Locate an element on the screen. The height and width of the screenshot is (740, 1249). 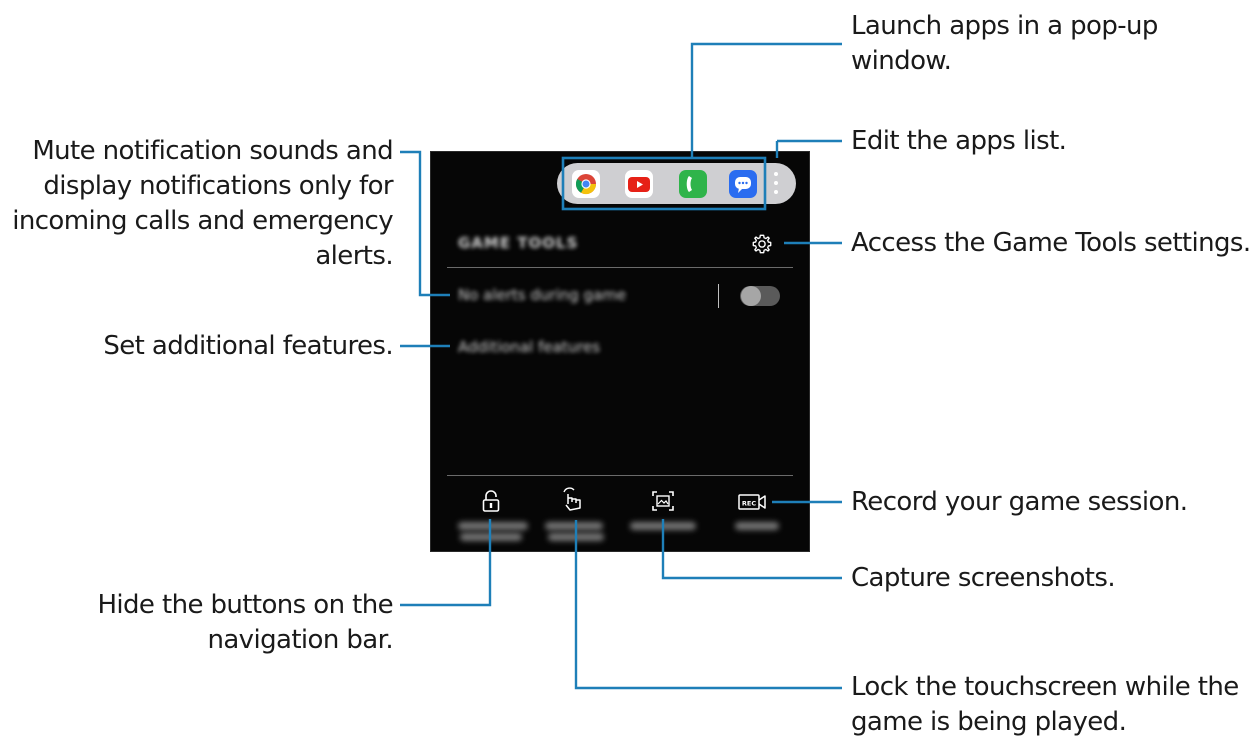
messages-icon is located at coordinates (743, 184).